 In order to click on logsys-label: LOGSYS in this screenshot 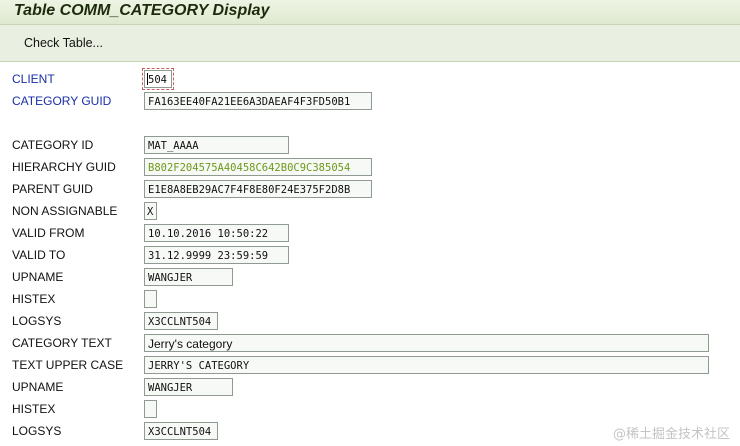, I will do `click(37, 321)`.